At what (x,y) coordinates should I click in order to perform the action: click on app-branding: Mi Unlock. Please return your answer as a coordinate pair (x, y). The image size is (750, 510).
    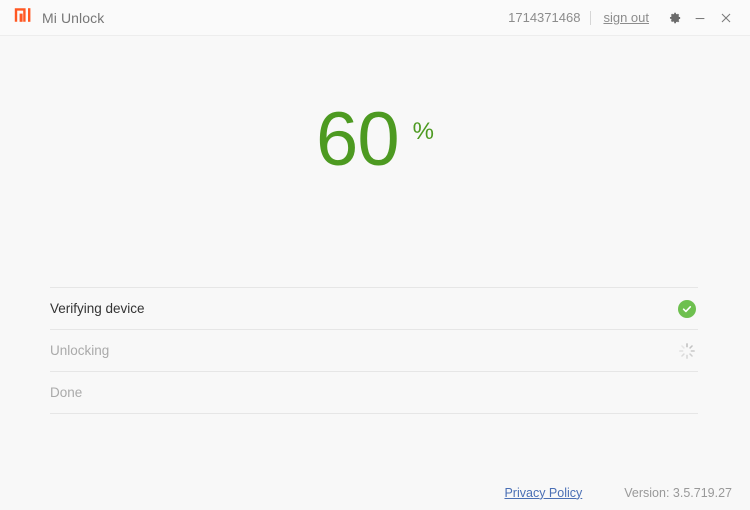
    Looking at the image, I should click on (59, 17).